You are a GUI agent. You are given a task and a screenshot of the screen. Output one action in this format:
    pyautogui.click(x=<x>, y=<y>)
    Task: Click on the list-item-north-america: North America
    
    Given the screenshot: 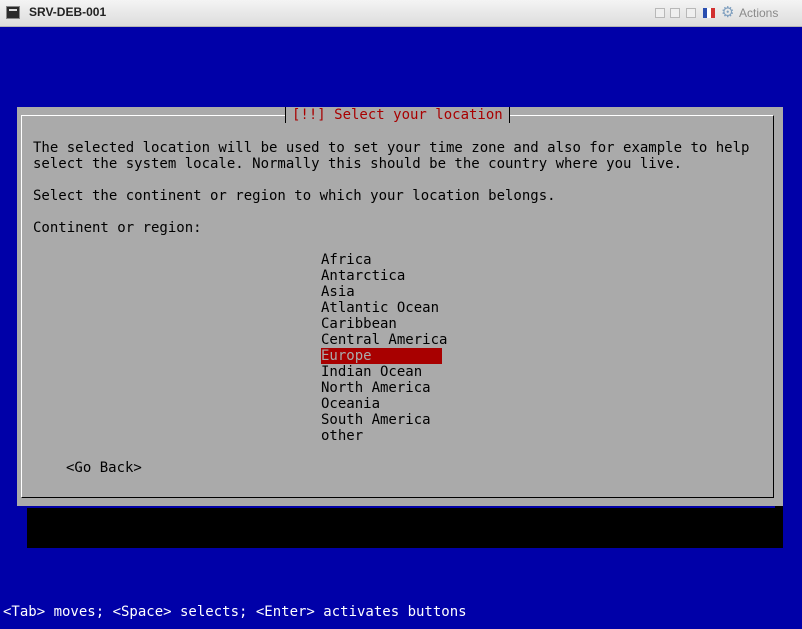 What is the action you would take?
    pyautogui.click(x=381, y=388)
    